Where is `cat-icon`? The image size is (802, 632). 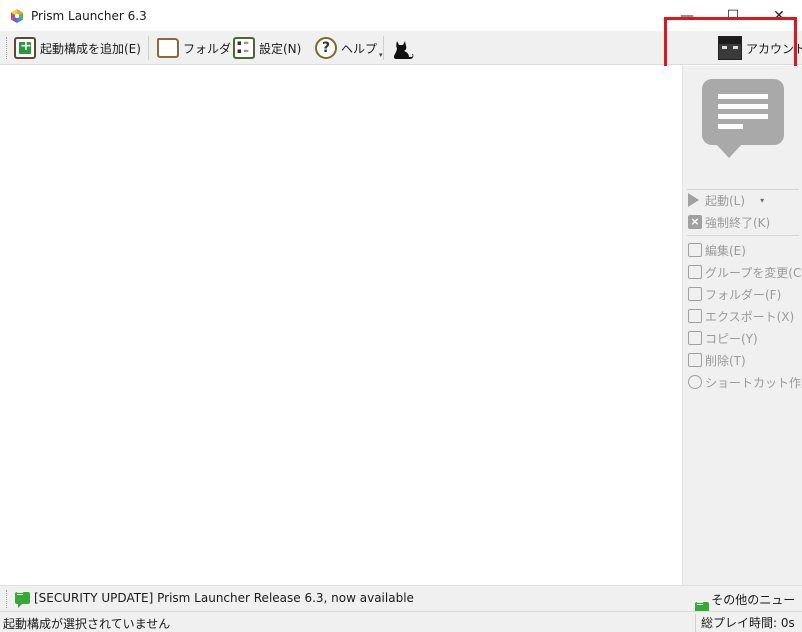
cat-icon is located at coordinates (403, 50).